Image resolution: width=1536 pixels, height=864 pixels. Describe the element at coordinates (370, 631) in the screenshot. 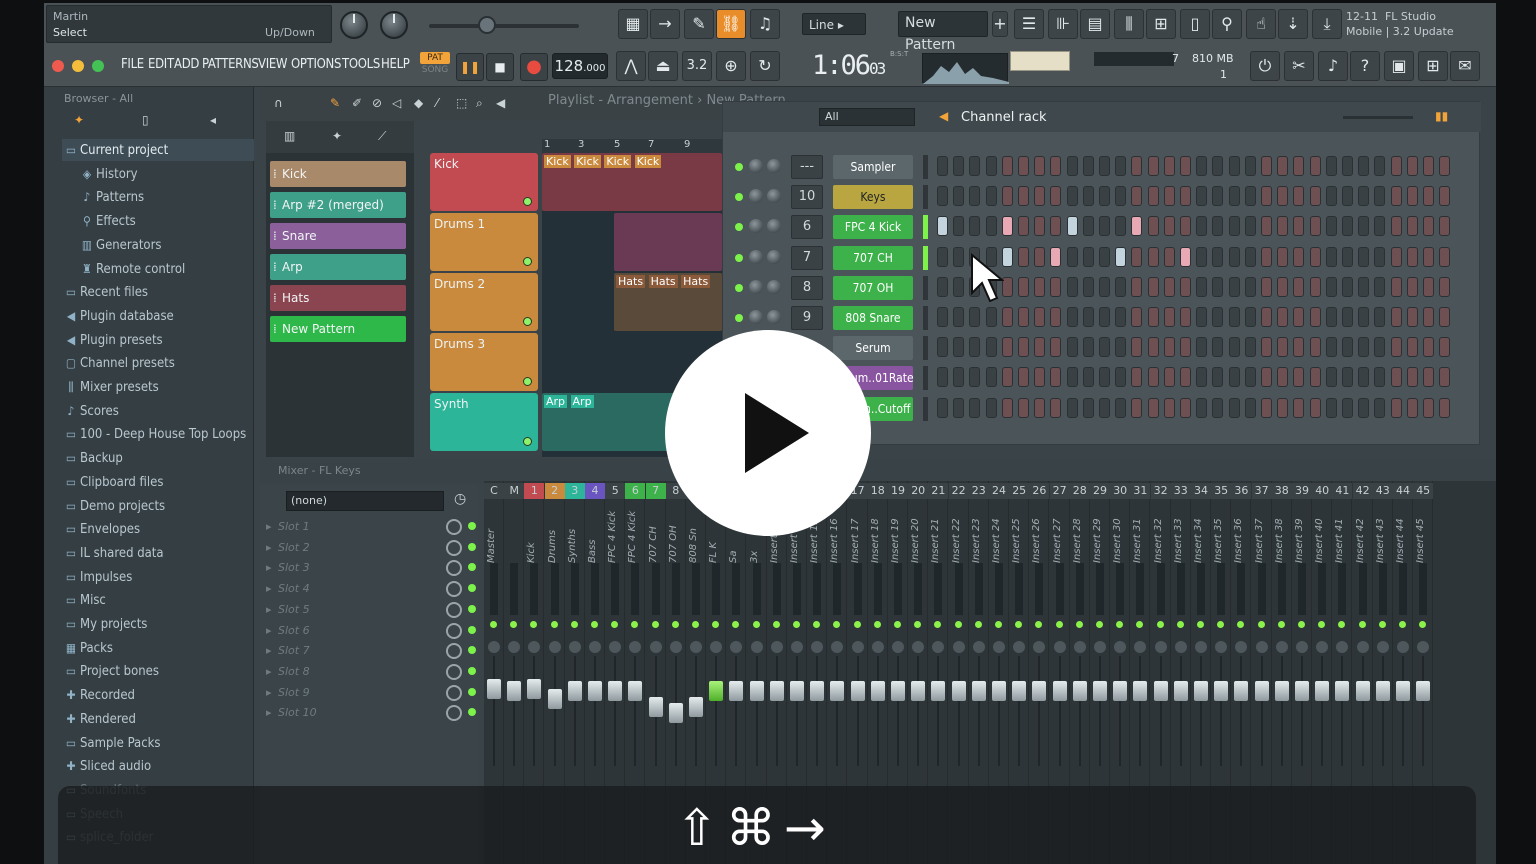

I see `effect-slot: ▸ Slot 6` at that location.